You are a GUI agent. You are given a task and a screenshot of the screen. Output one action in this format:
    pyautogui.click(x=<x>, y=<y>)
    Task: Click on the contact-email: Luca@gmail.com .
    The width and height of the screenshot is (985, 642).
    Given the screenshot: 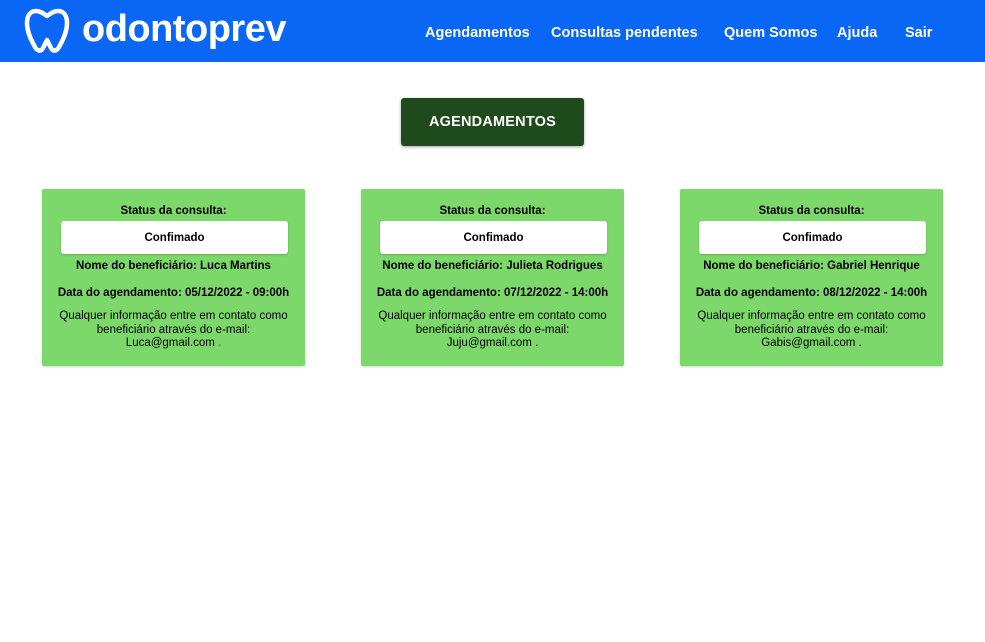 What is the action you would take?
    pyautogui.click(x=173, y=343)
    